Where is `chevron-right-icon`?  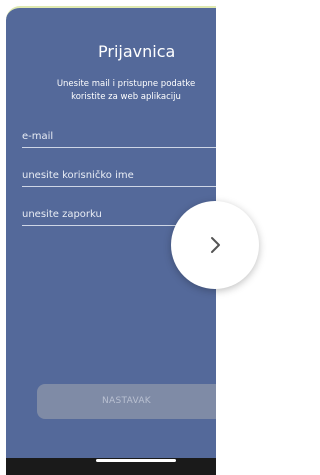 chevron-right-icon is located at coordinates (215, 245).